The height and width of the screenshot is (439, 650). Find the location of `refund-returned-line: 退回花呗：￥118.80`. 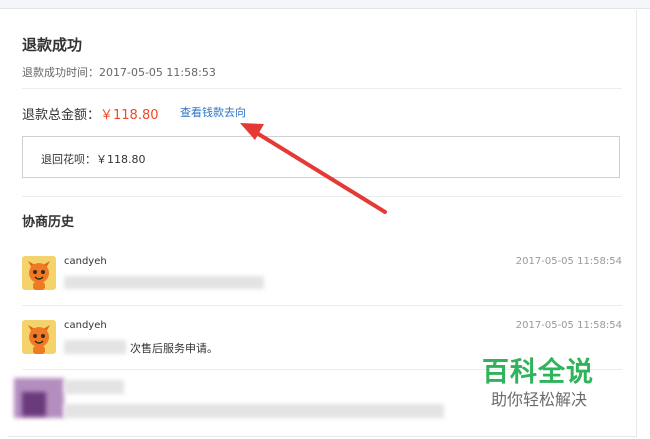

refund-returned-line: 退回花呗：￥118.80 is located at coordinates (93, 159).